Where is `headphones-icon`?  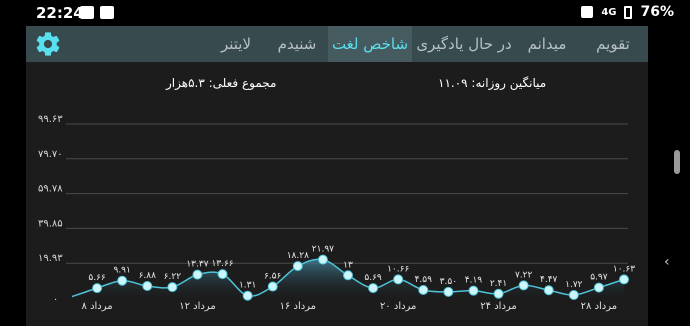 headphones-icon is located at coordinates (587, 12).